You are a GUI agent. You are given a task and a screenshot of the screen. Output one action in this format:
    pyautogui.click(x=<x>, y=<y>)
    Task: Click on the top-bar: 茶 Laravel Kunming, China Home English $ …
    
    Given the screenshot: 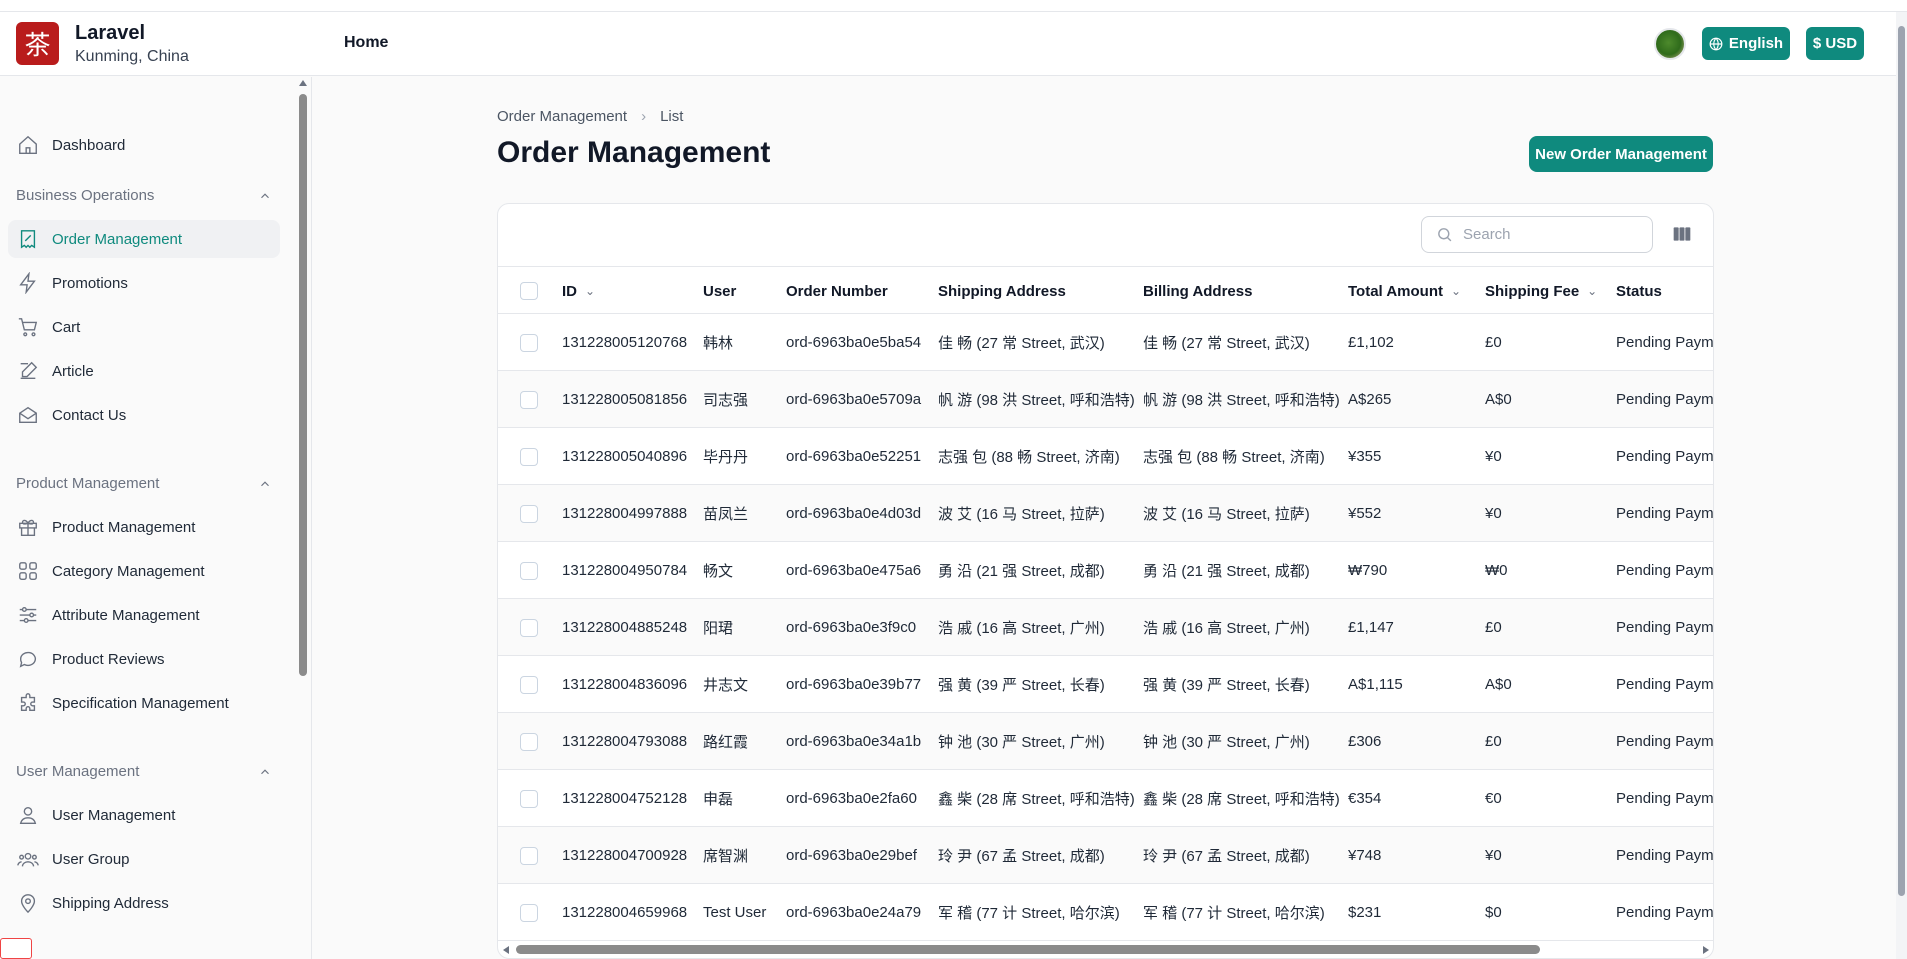 What is the action you would take?
    pyautogui.click(x=953, y=44)
    